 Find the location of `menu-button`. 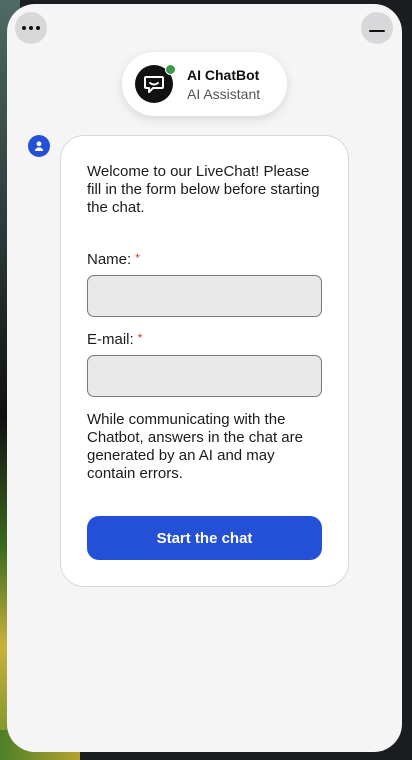

menu-button is located at coordinates (31, 28).